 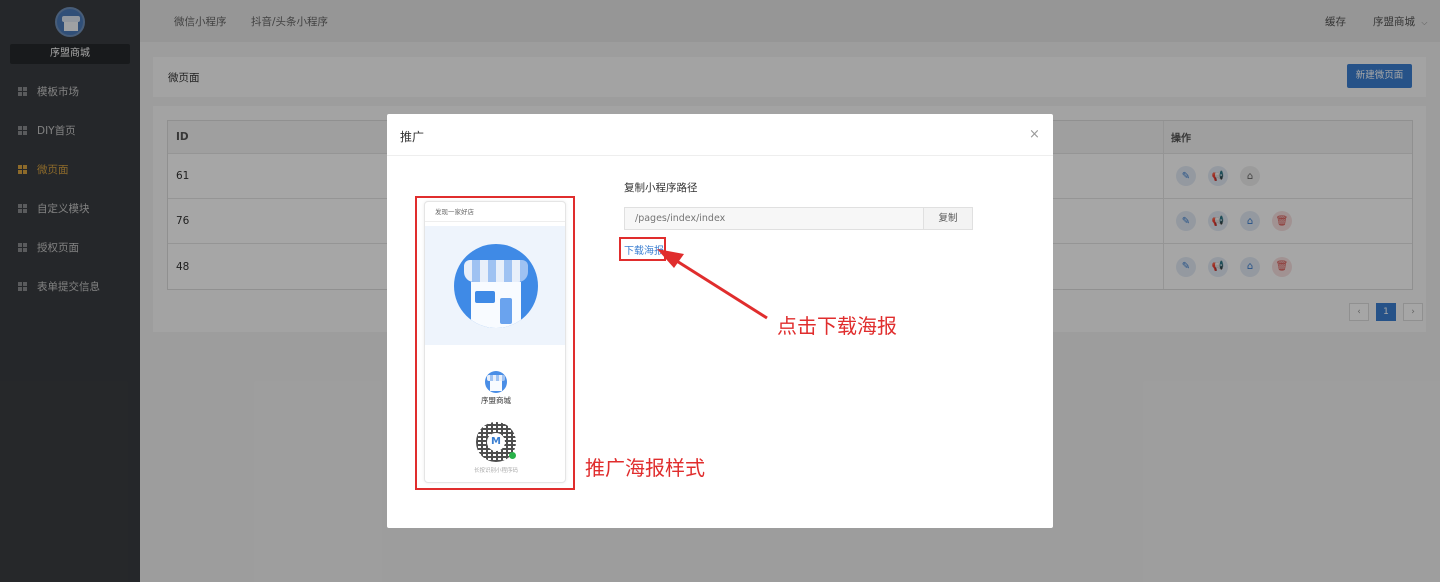 I want to click on annotation-click-download: 点击下载海报, so click(x=837, y=326).